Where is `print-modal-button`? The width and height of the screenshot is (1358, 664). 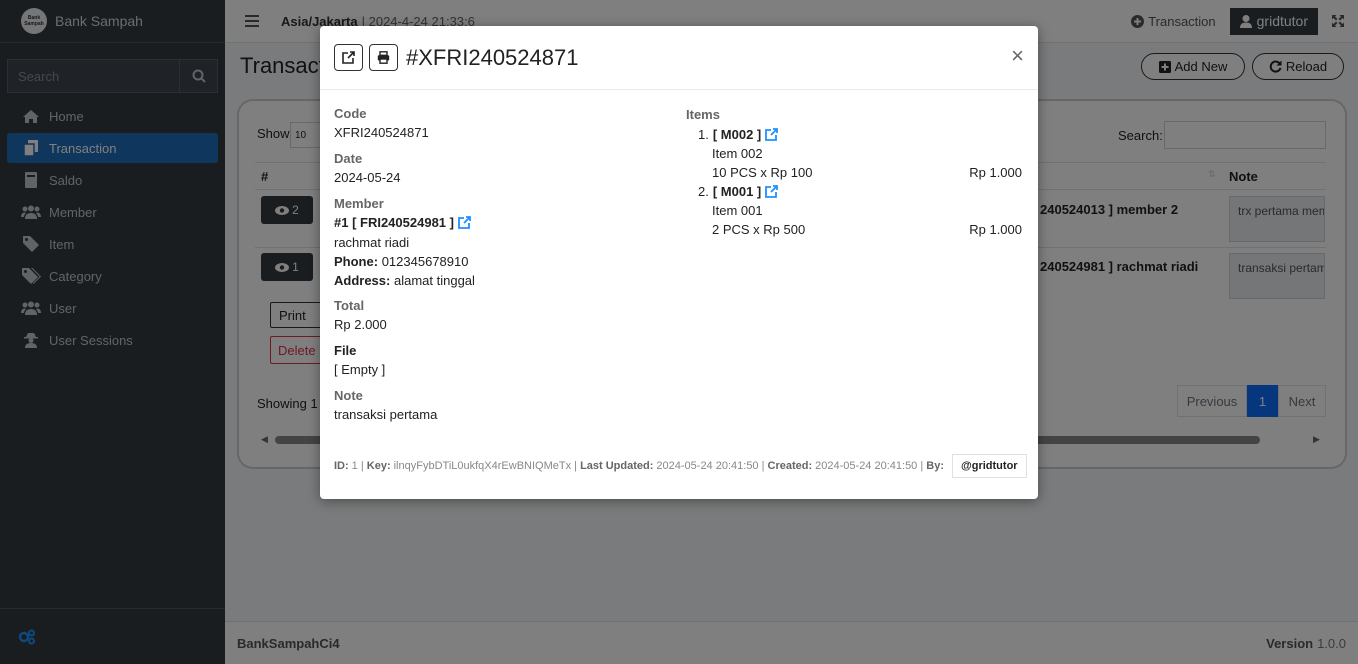 print-modal-button is located at coordinates (383, 57).